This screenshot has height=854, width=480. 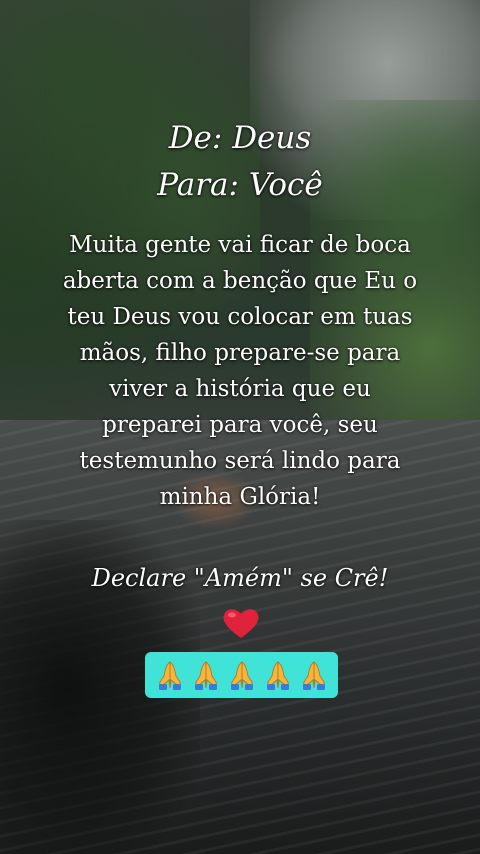 What do you see at coordinates (240, 497) in the screenshot?
I see `message-line: minha Glória!` at bounding box center [240, 497].